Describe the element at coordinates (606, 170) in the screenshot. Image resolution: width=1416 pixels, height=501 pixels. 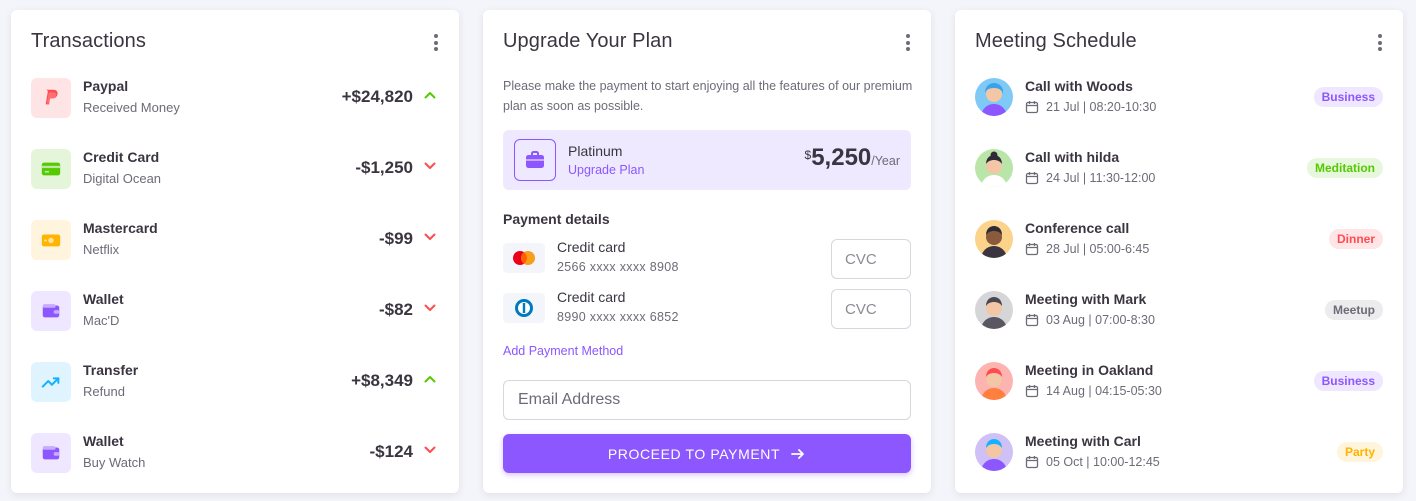
I see `upgrade-plan-link: Upgrade Plan` at that location.